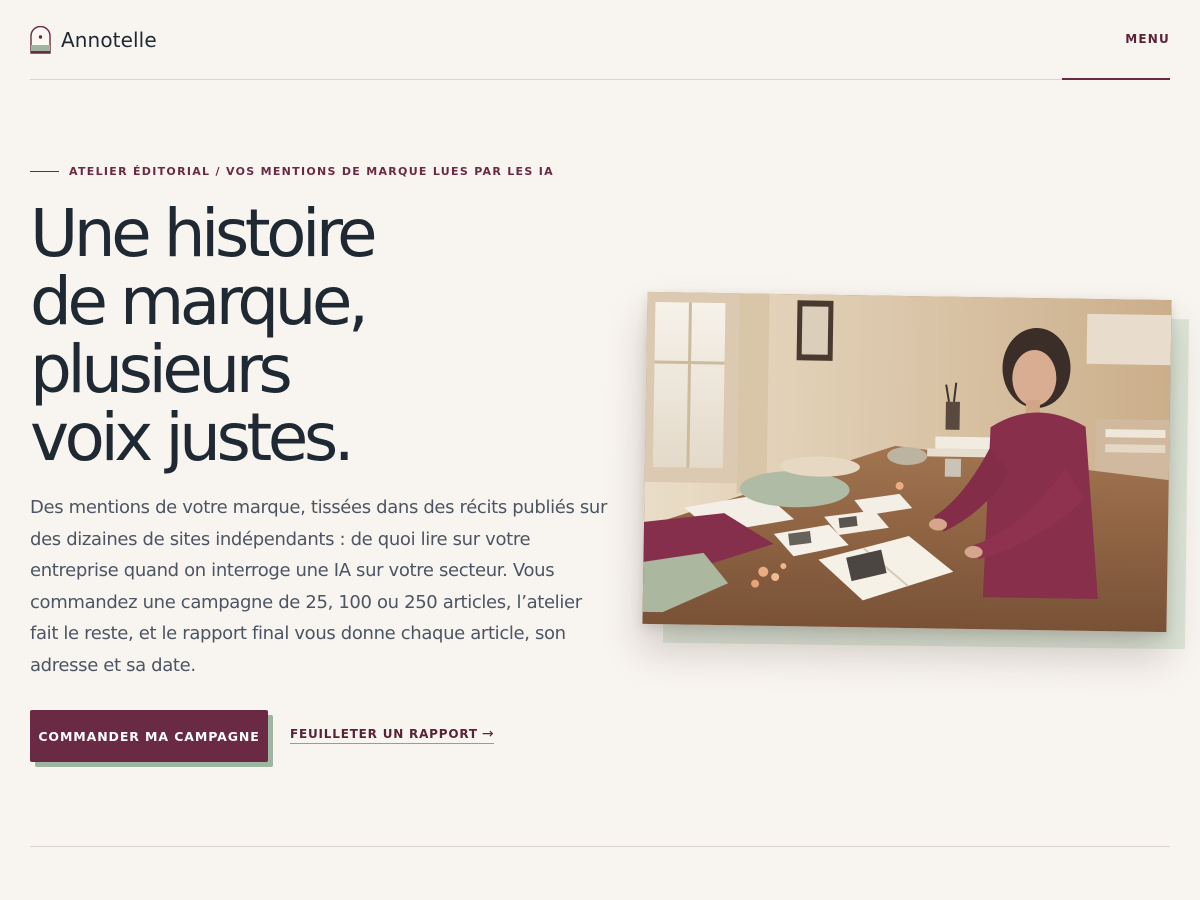  Describe the element at coordinates (204, 233) in the screenshot. I see `hero-title-line: Une histoire` at that location.